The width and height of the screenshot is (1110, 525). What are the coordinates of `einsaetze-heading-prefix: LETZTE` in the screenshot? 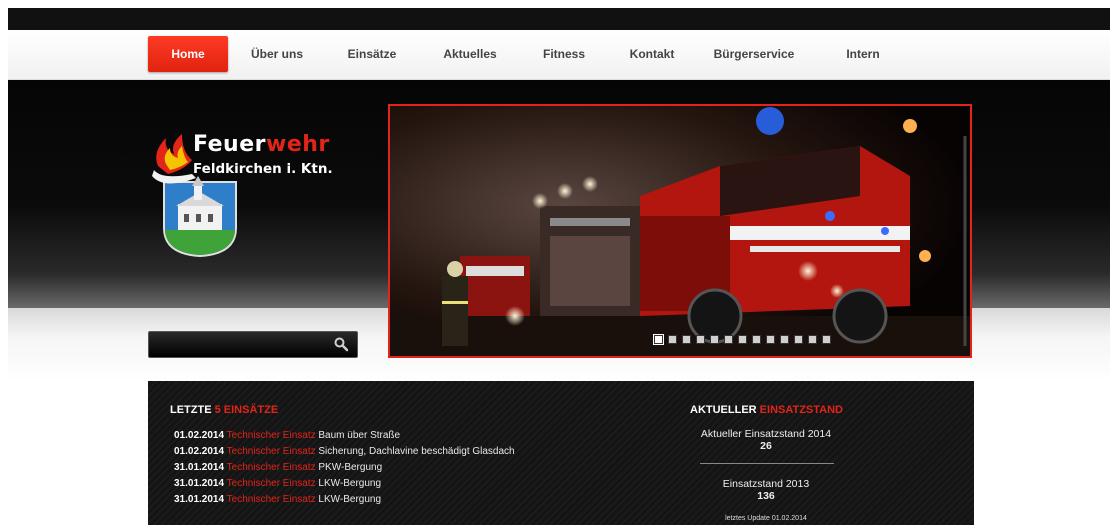 It's located at (192, 410).